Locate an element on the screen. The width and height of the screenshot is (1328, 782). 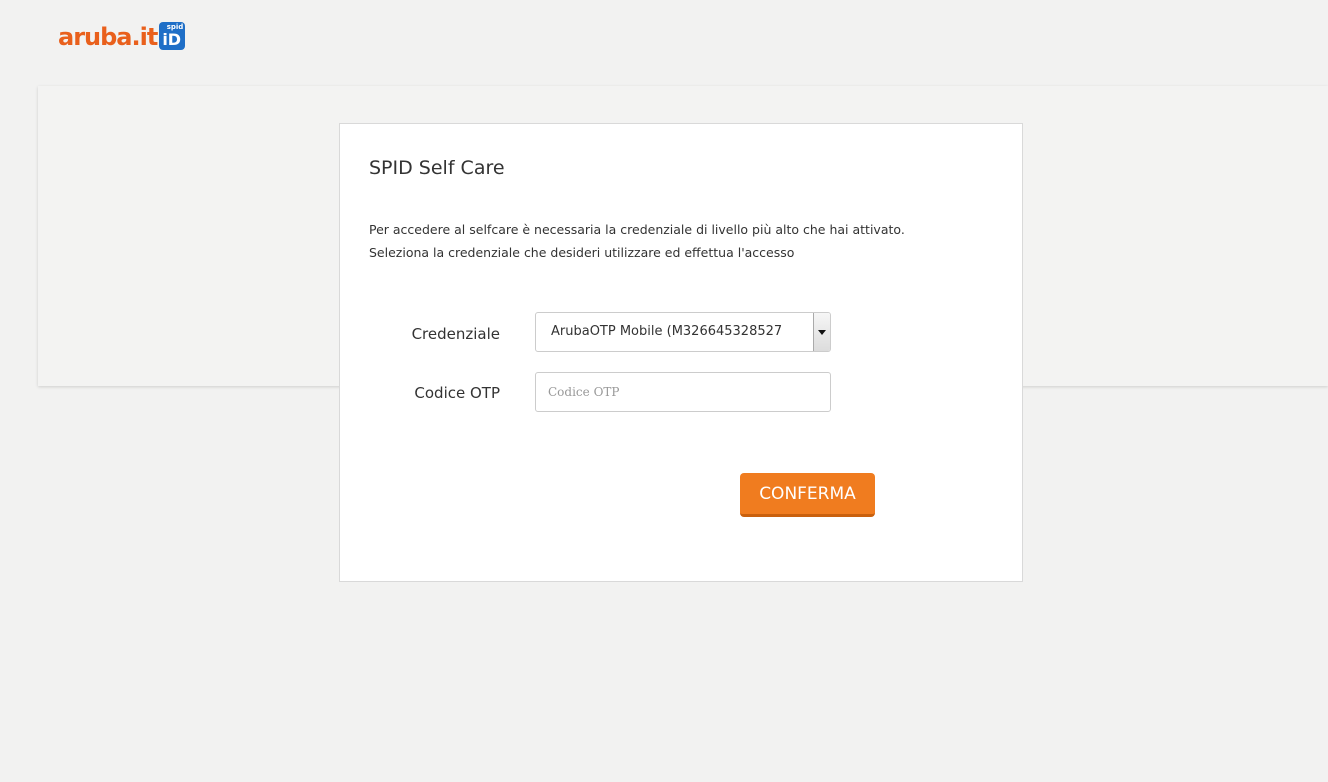
badge-id-text: iD is located at coordinates (172, 39).